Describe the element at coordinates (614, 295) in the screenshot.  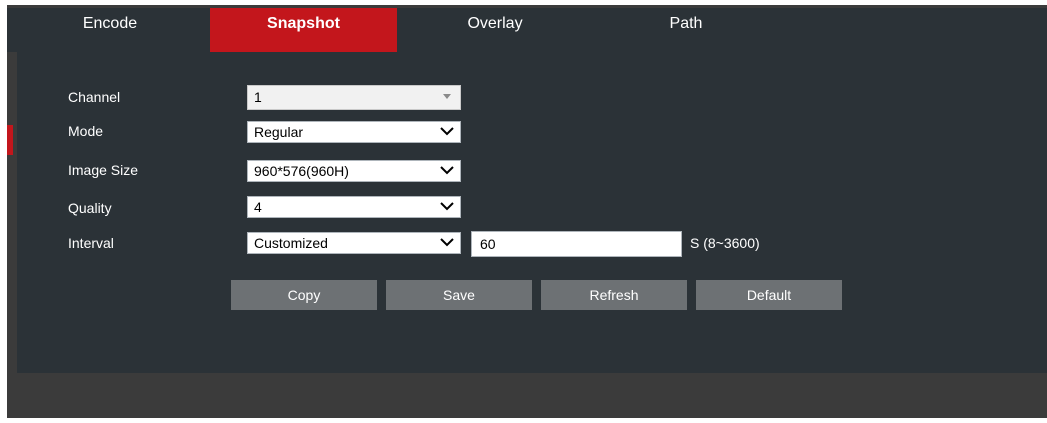
I see `refresh-button: Refresh` at that location.